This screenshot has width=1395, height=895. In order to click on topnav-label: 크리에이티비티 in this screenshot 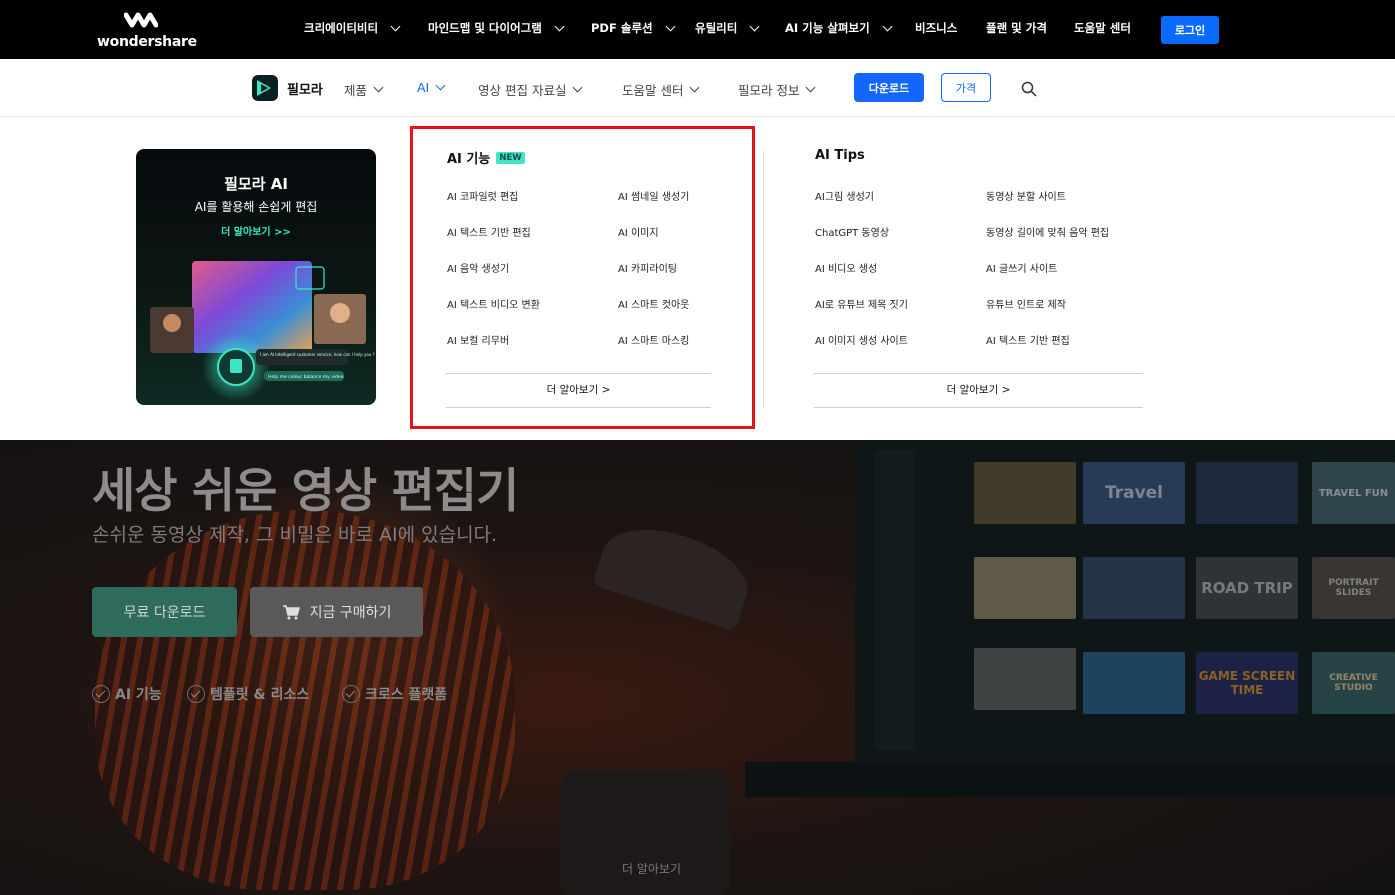, I will do `click(341, 28)`.